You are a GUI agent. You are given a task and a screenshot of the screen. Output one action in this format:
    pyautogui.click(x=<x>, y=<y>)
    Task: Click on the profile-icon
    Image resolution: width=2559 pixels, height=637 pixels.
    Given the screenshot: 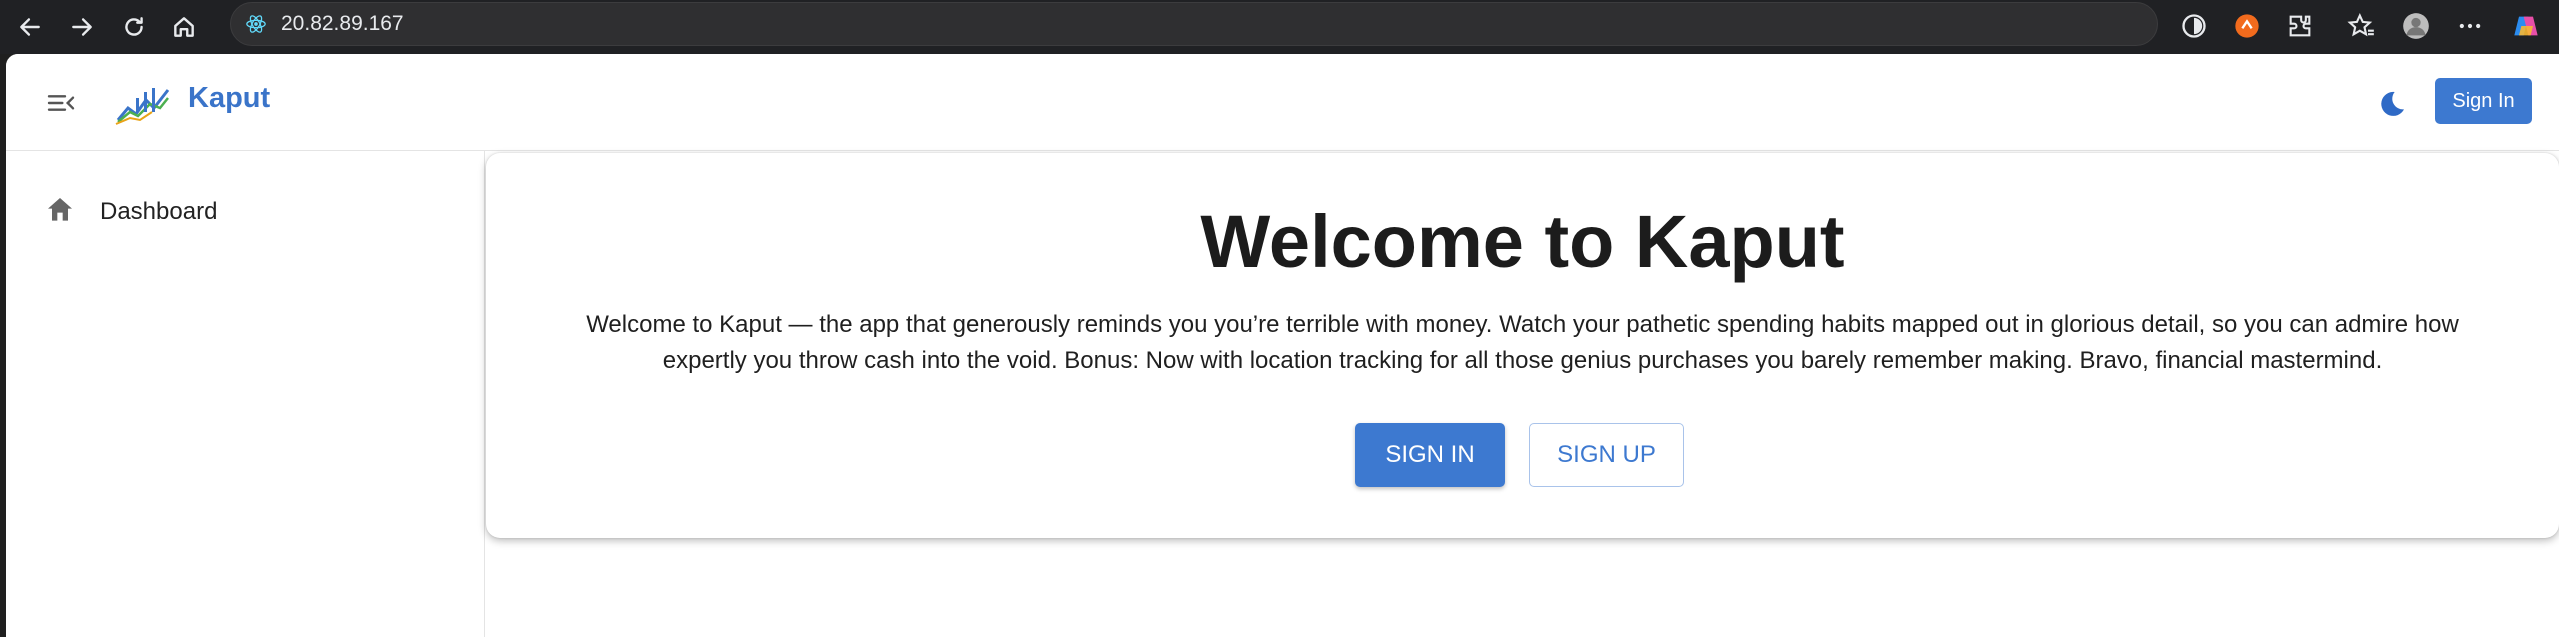 What is the action you would take?
    pyautogui.click(x=2416, y=26)
    